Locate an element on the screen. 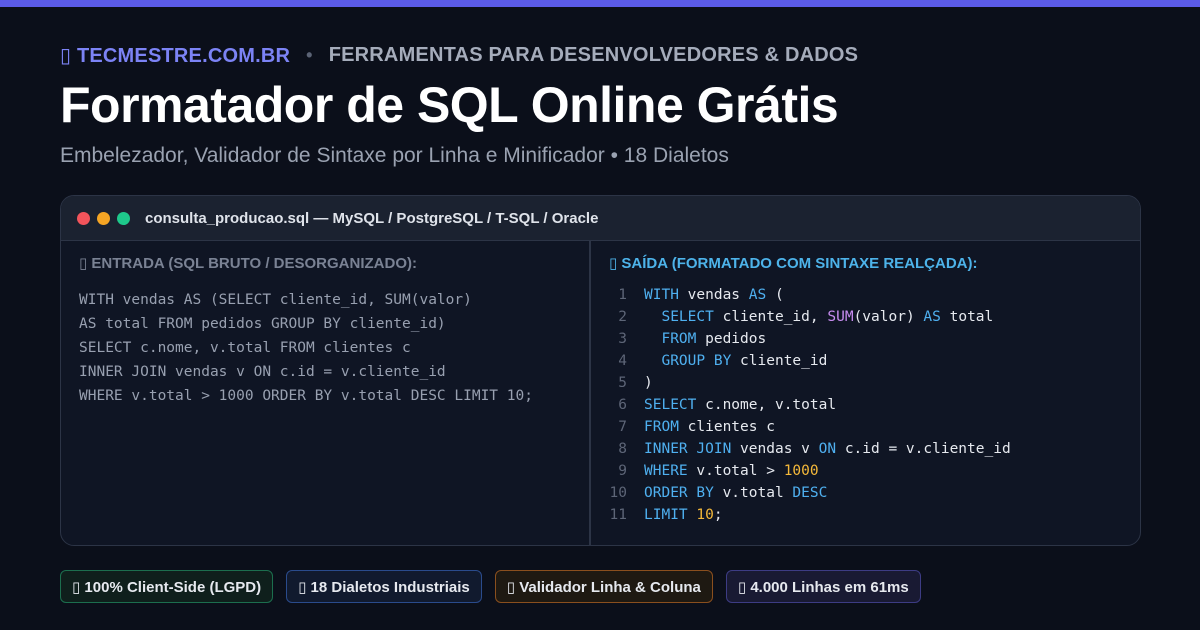 The height and width of the screenshot is (630, 1200). sql-text: (valor) is located at coordinates (888, 317).